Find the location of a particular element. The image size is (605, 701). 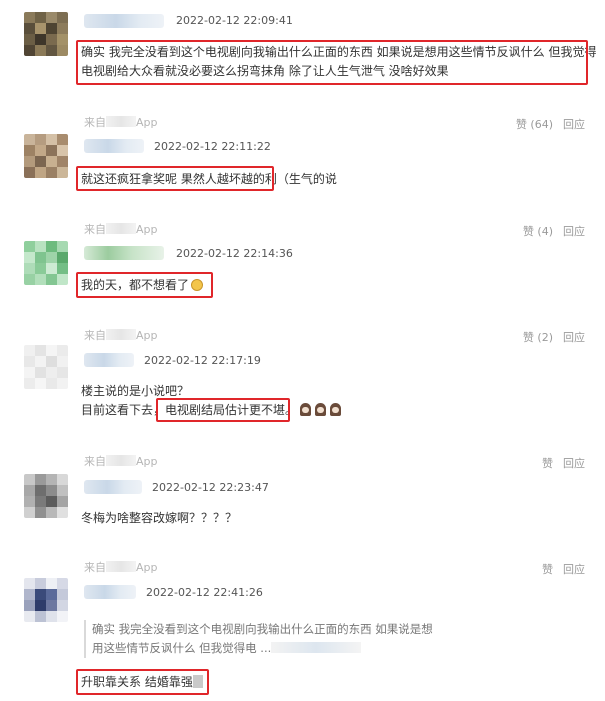

comment-time: 2022-02-12 22:09:41 is located at coordinates (234, 20).